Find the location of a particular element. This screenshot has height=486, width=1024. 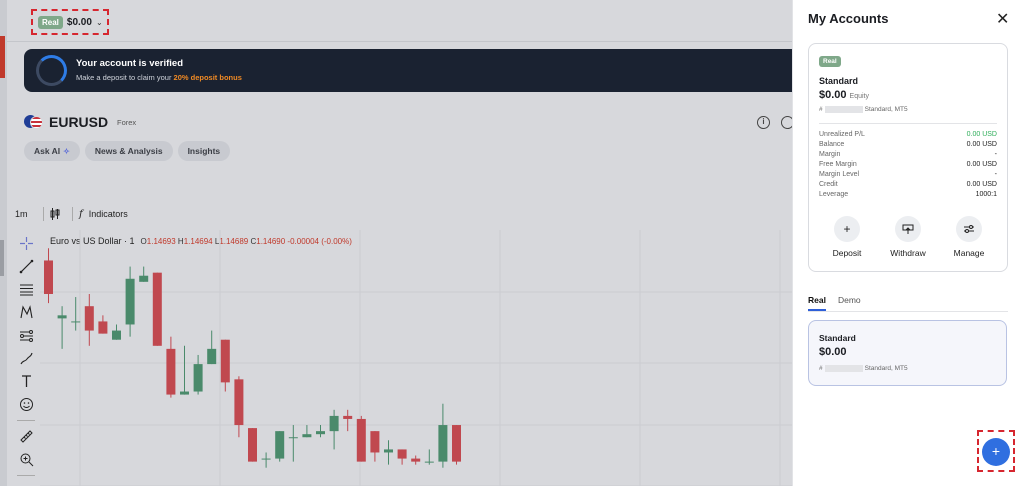

account-row-number: # Standard, MT5 is located at coordinates (863, 368).